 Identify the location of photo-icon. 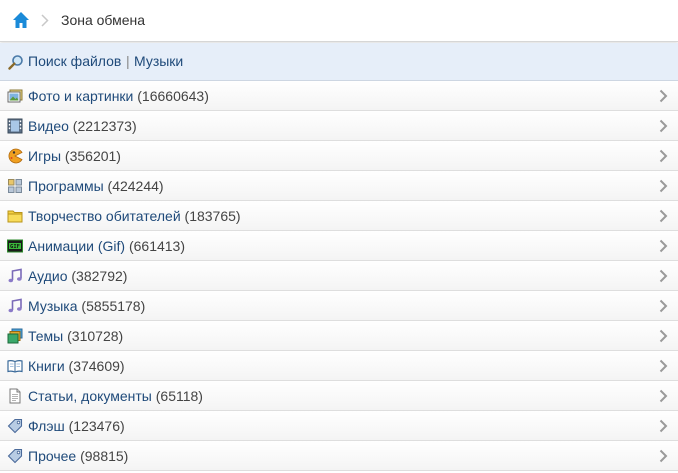
(15, 96).